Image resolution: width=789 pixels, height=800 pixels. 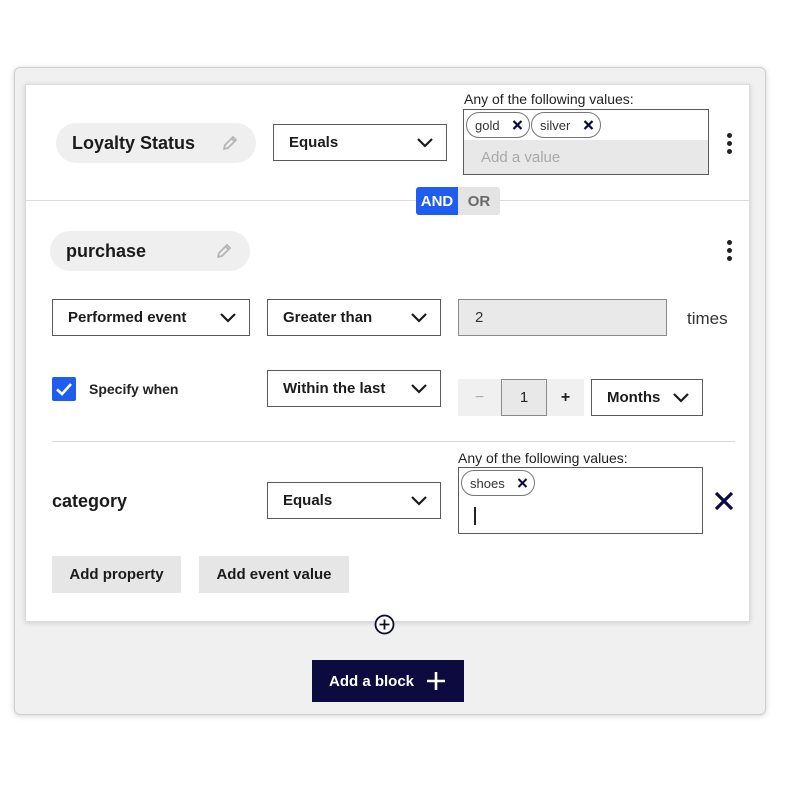 I want to click on sub-property-values-box: shoes, so click(x=580, y=500).